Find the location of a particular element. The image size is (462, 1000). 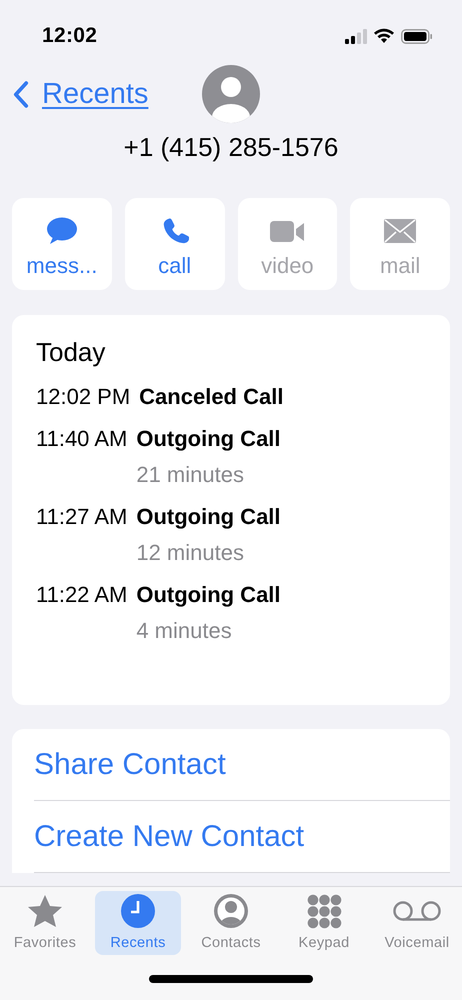

keypad-icon is located at coordinates (324, 911).